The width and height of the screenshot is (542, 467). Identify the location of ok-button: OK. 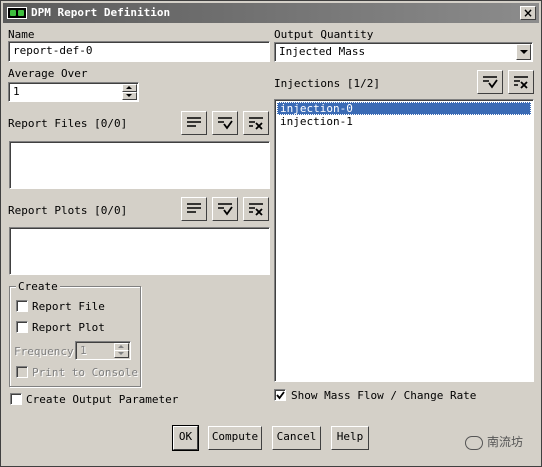
(185, 438).